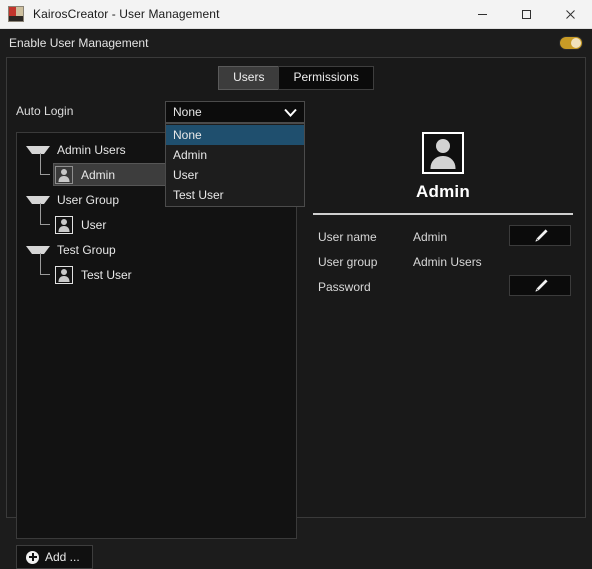  I want to click on tree-group-test-group: Test Group, so click(156, 249).